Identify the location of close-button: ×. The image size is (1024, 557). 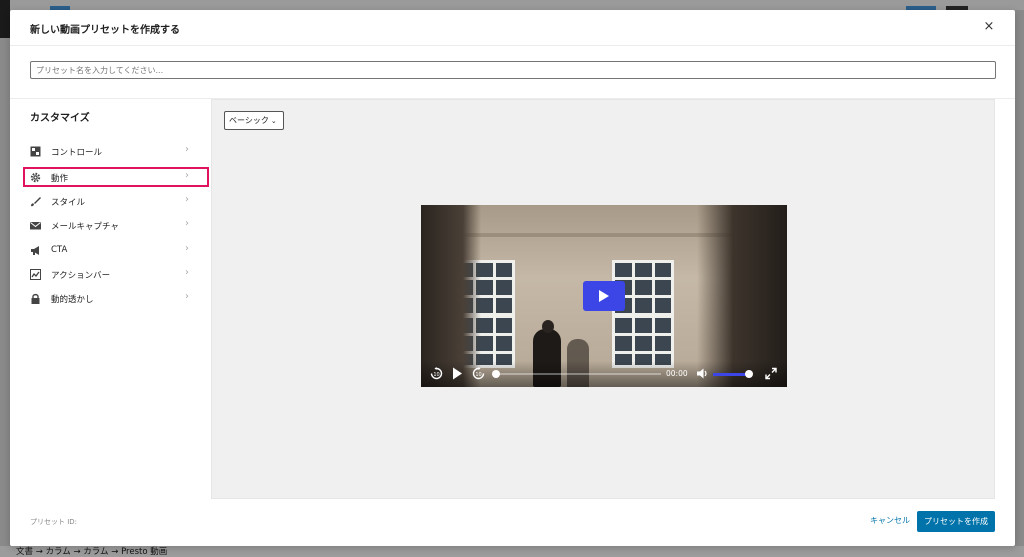
(989, 27).